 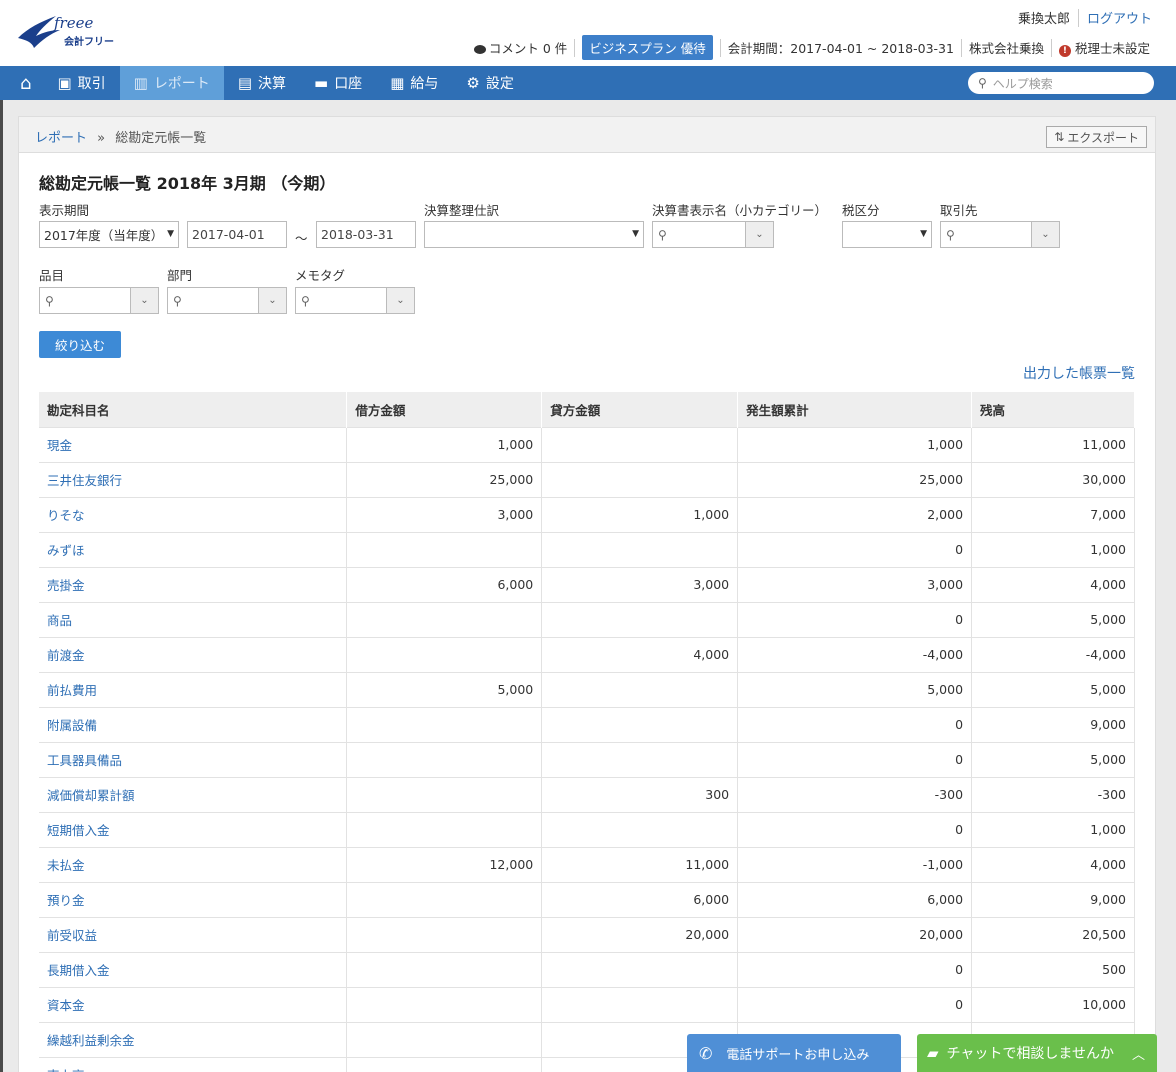 I want to click on range-tilde: ～, so click(x=301, y=238).